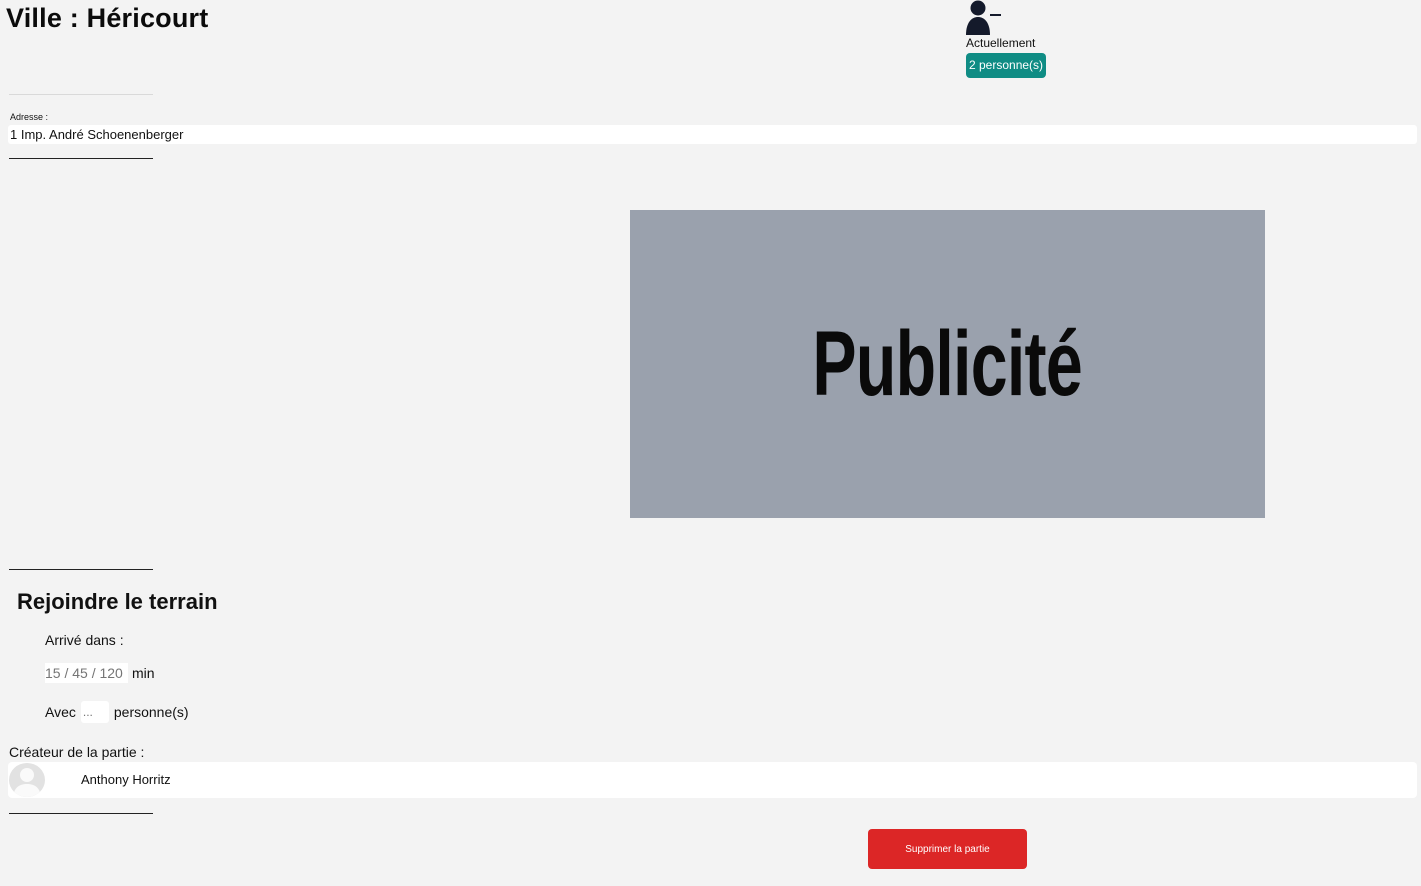 The image size is (1421, 886). I want to click on people-count-unit: personne(s), so click(151, 712).